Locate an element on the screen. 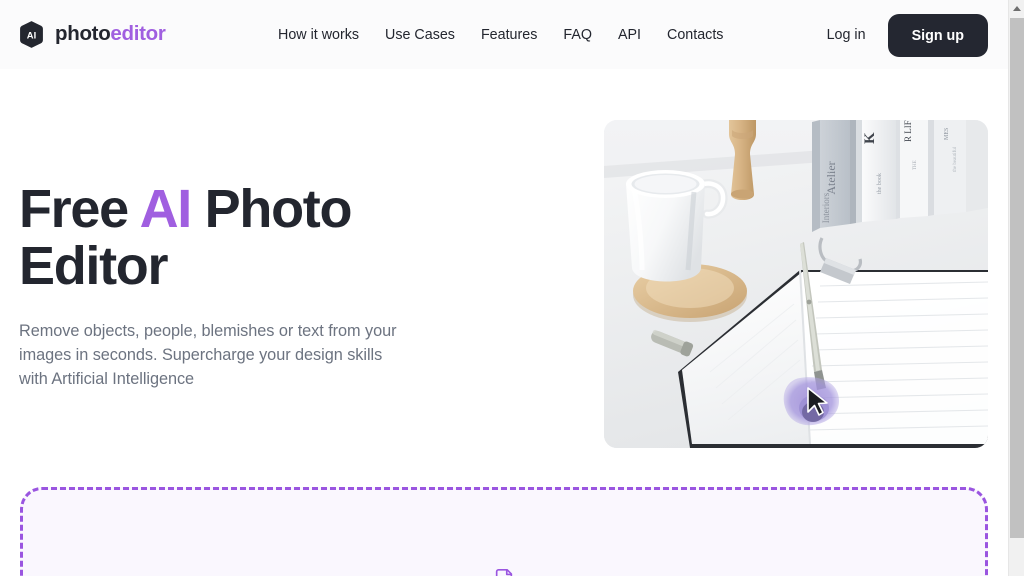  scrollbar-thumb is located at coordinates (1017, 278).